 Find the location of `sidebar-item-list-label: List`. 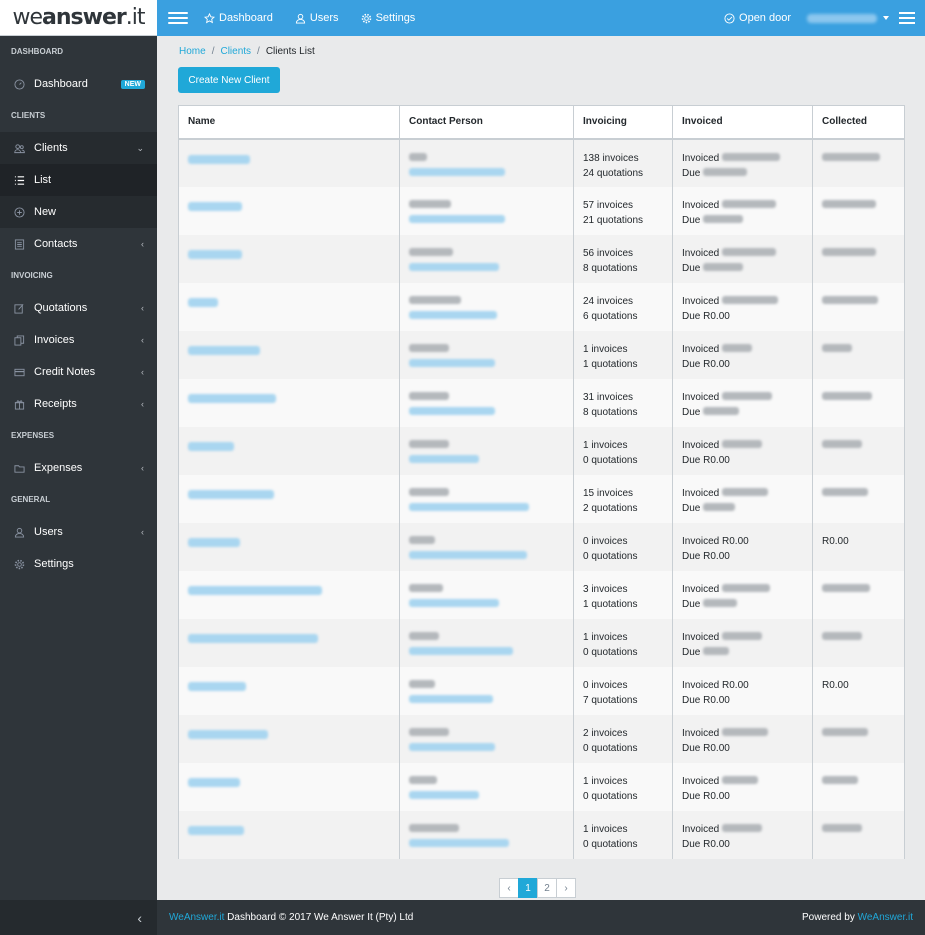

sidebar-item-list-label: List is located at coordinates (43, 180).